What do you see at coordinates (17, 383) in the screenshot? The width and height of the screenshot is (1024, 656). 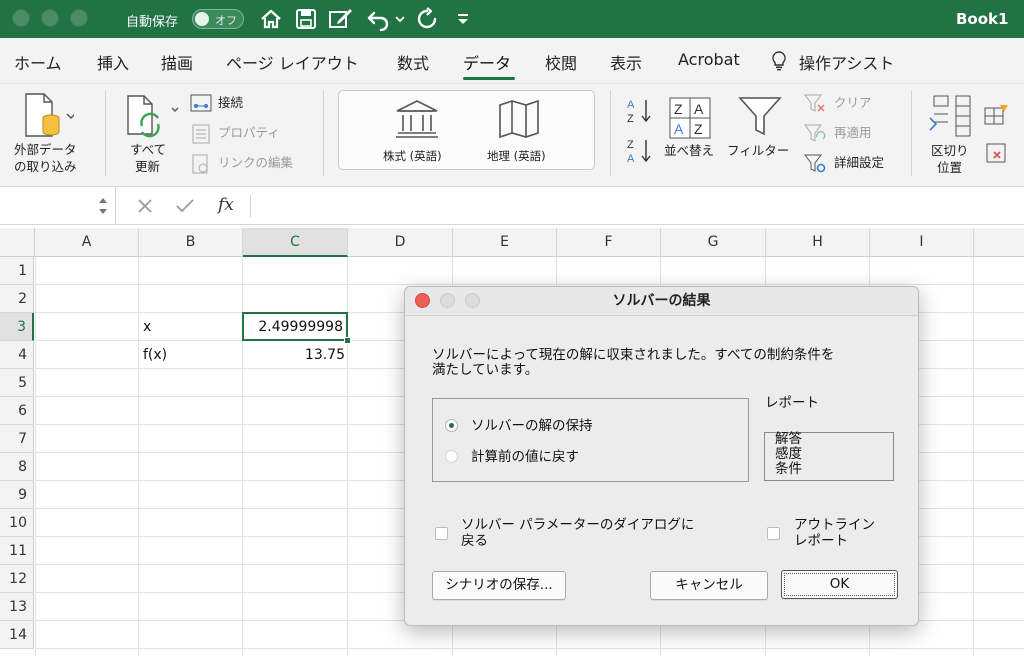 I see `row-header-5: 5` at bounding box center [17, 383].